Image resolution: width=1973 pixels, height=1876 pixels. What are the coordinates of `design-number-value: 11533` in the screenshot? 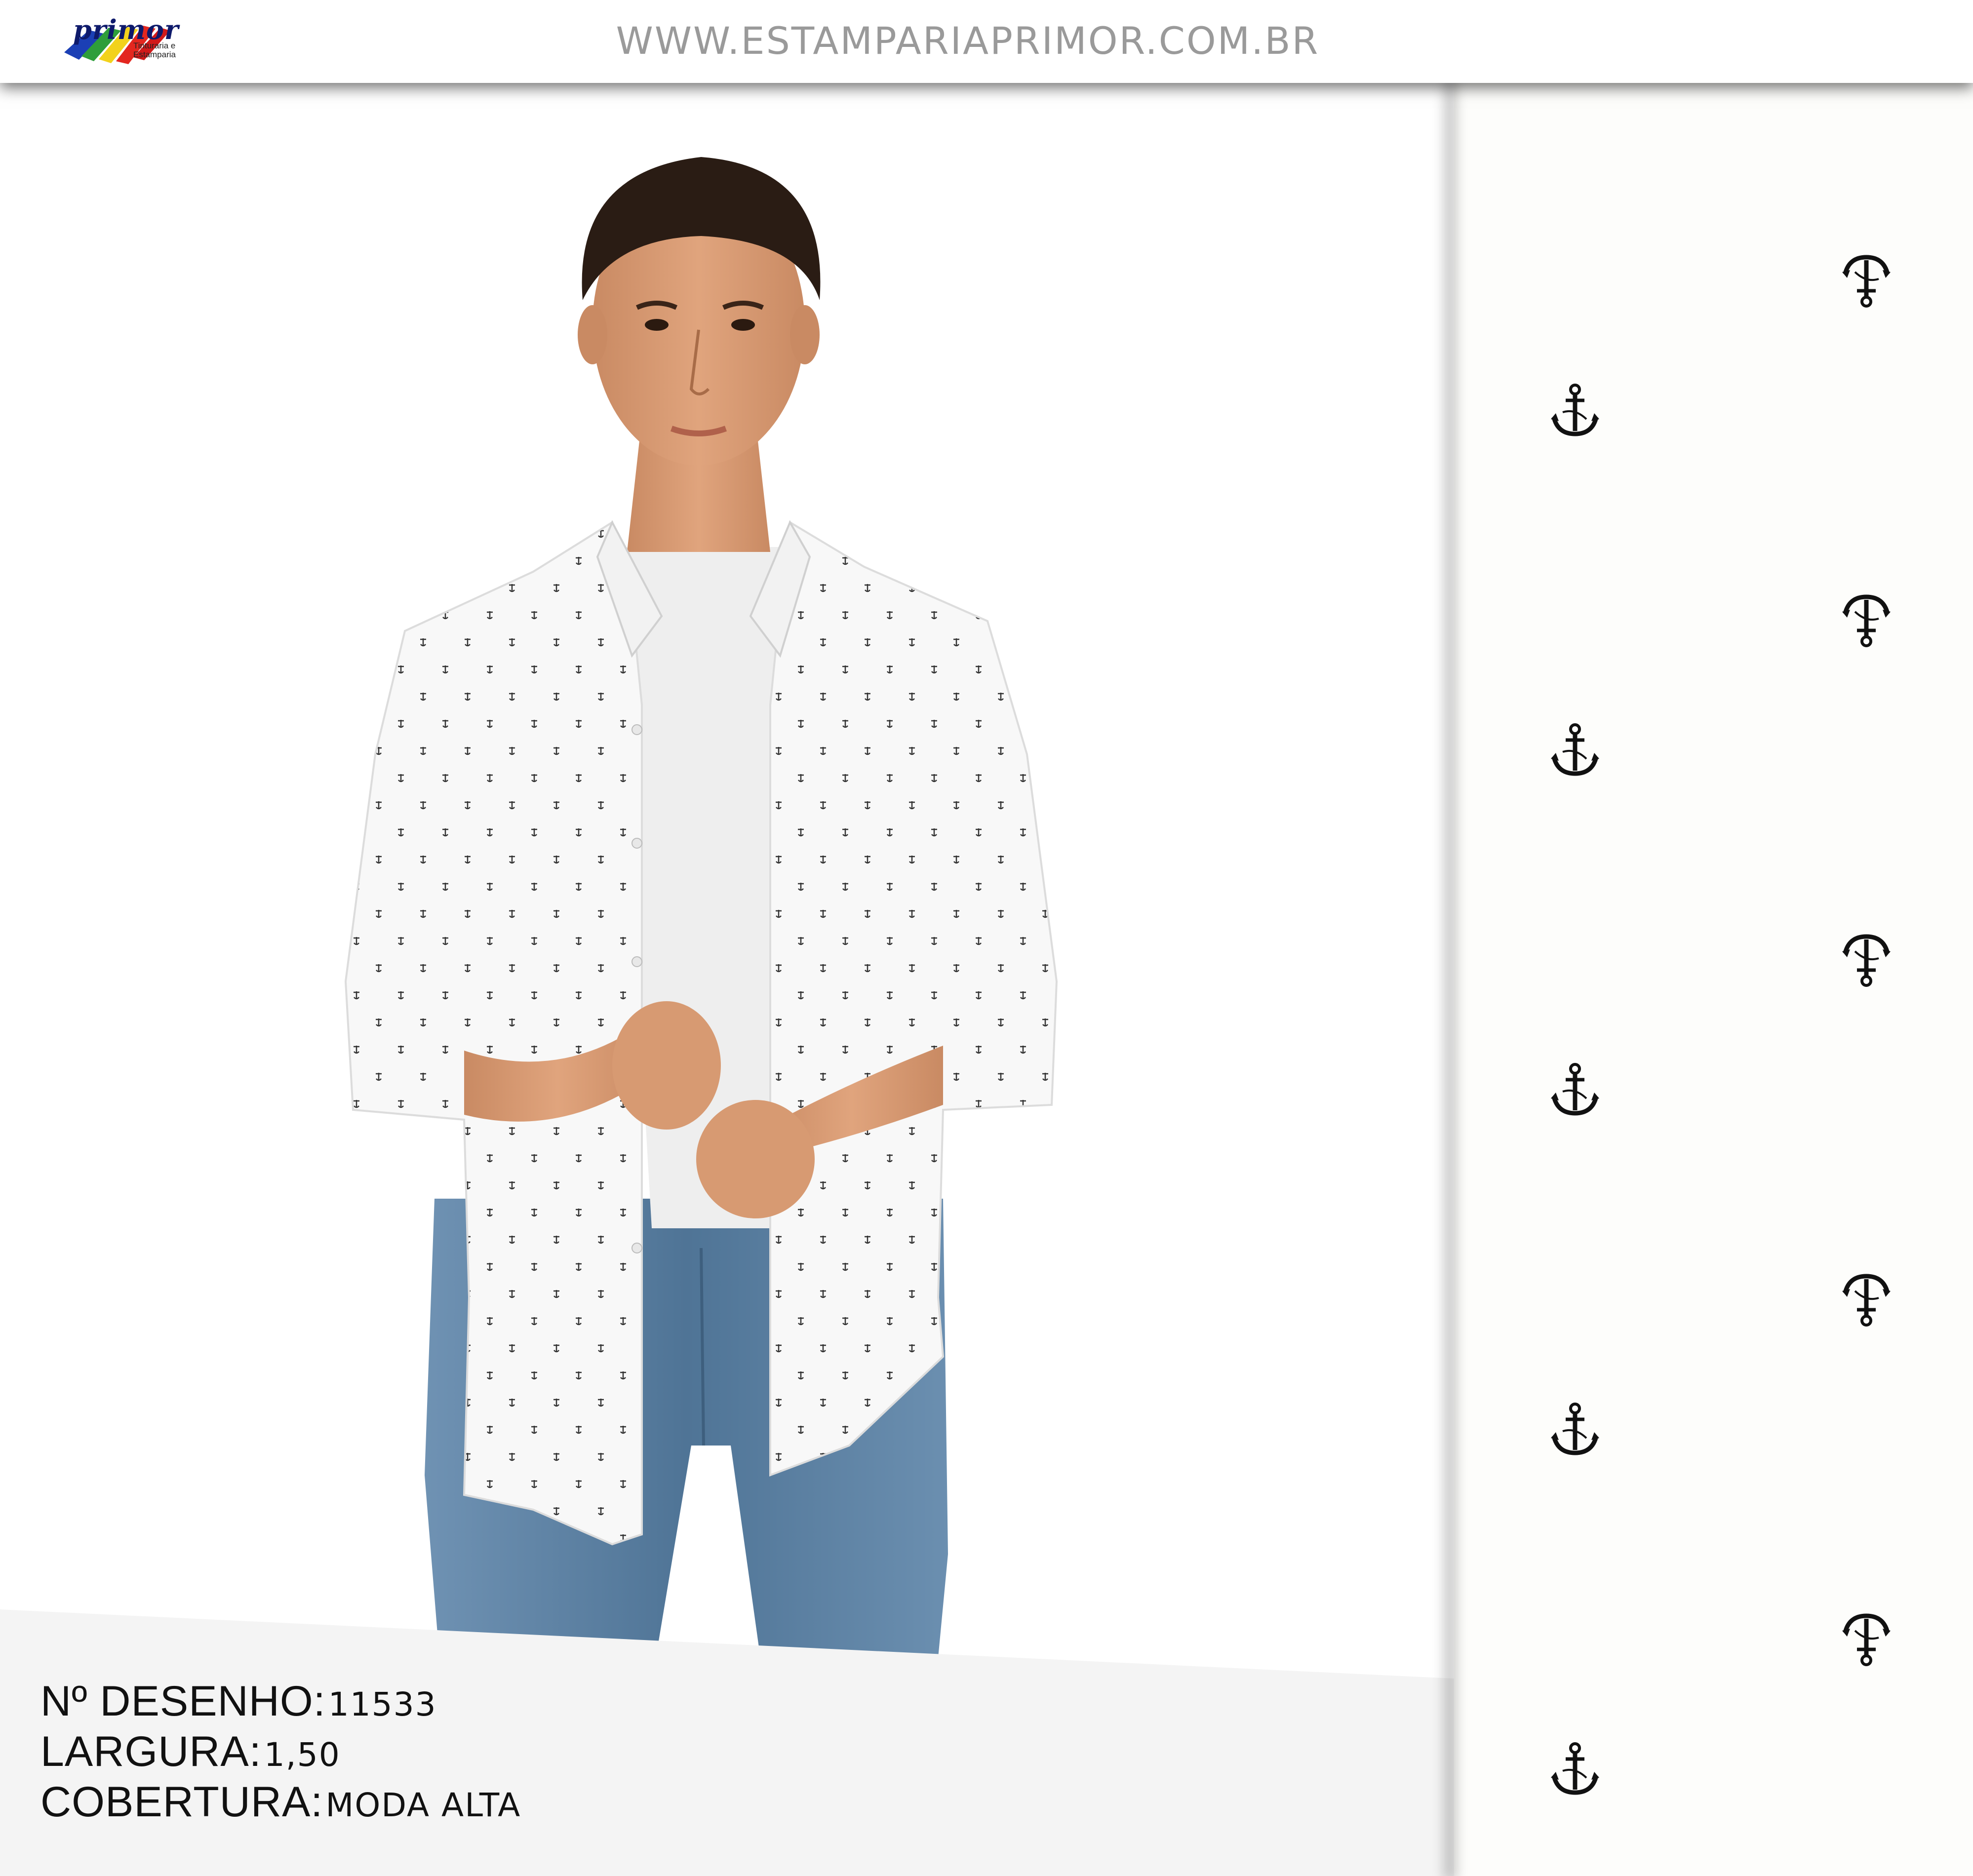 It's located at (382, 1704).